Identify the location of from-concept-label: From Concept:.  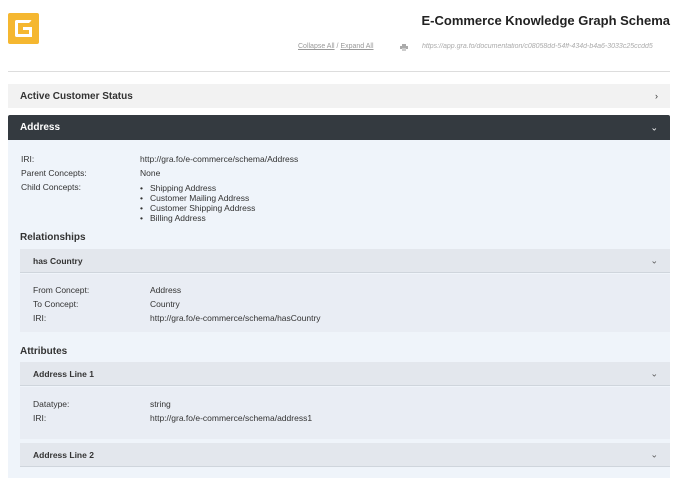
(61, 290).